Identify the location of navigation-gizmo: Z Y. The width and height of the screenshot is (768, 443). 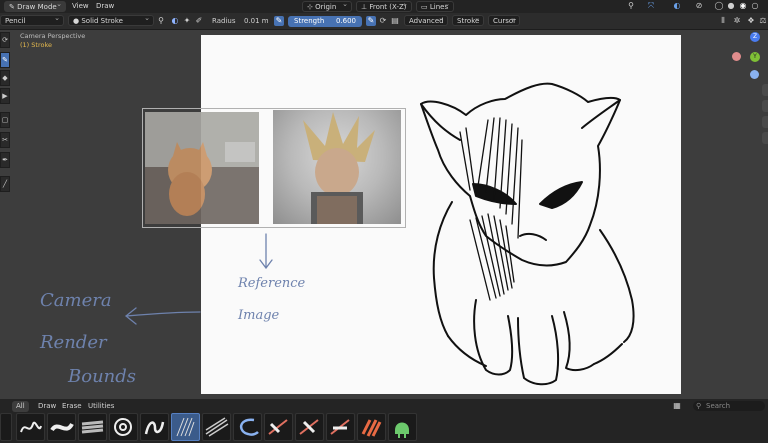
(746, 57).